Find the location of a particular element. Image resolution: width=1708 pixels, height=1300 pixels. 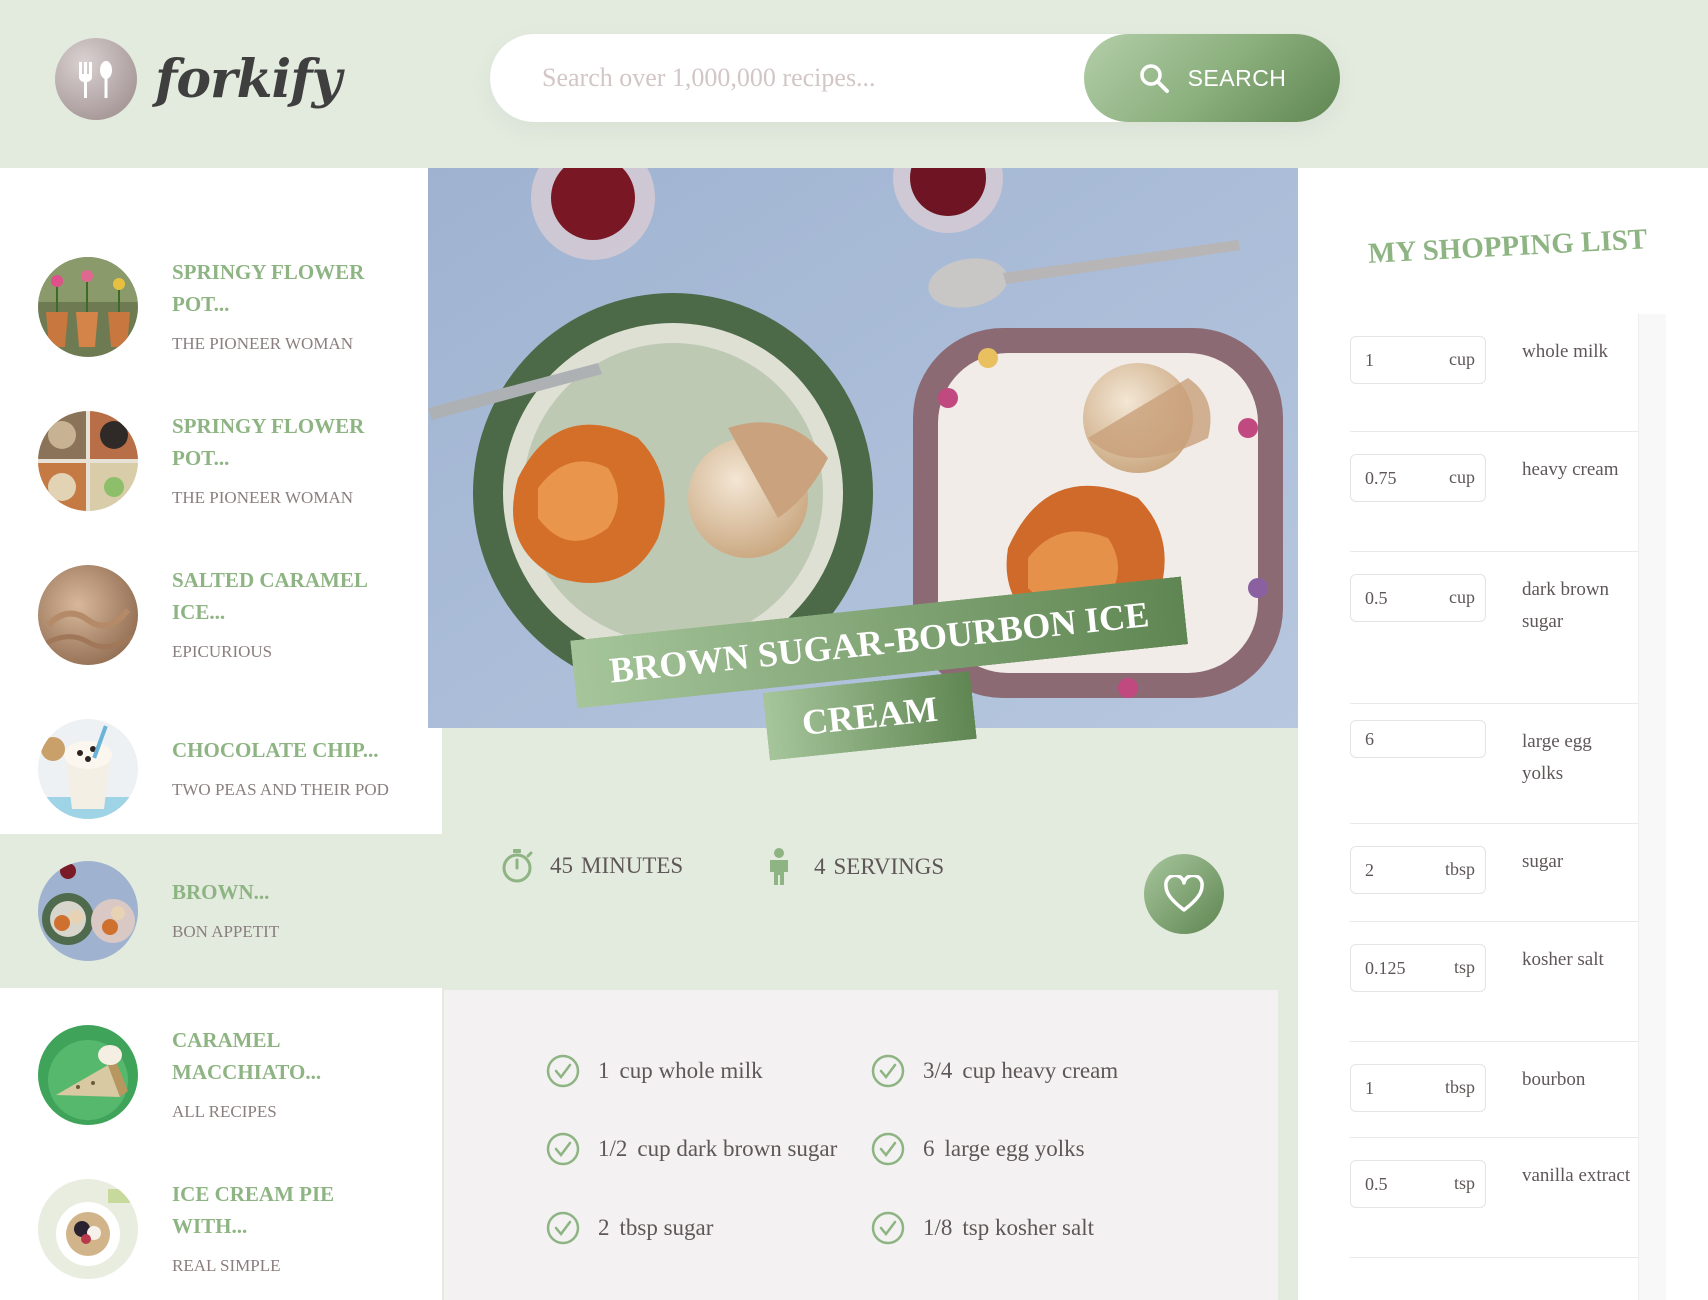

result-item: CARAMEL MACCHIATO... ALL RECIPES is located at coordinates (221, 1075).